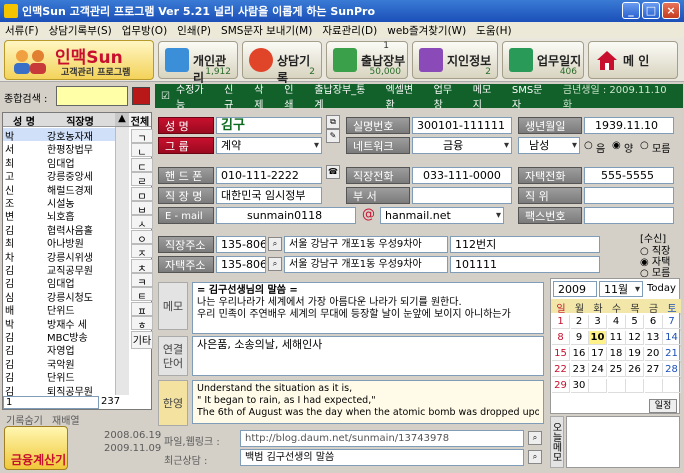 The image size is (684, 473). I want to click on new-action: 신규, so click(233, 96).